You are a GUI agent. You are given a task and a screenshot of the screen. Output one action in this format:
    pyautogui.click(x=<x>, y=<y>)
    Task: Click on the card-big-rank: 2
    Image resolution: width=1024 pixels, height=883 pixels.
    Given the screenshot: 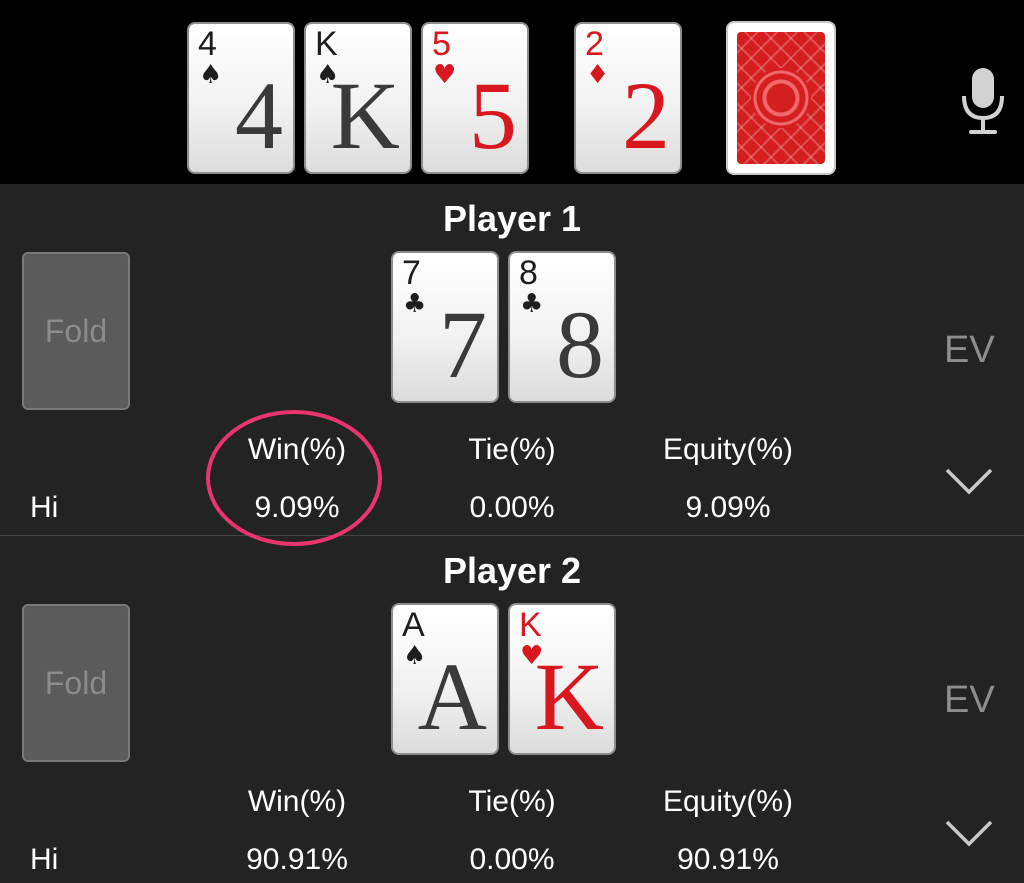 What is the action you would take?
    pyautogui.click(x=646, y=115)
    